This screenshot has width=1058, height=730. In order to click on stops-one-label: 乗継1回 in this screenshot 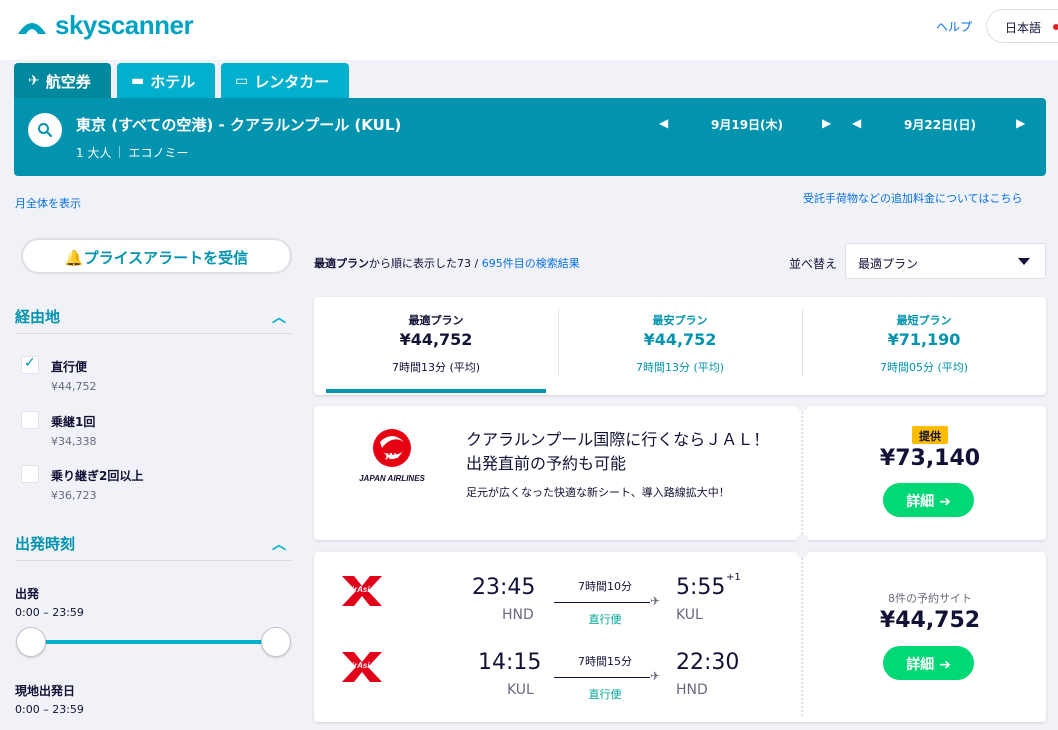, I will do `click(73, 422)`.